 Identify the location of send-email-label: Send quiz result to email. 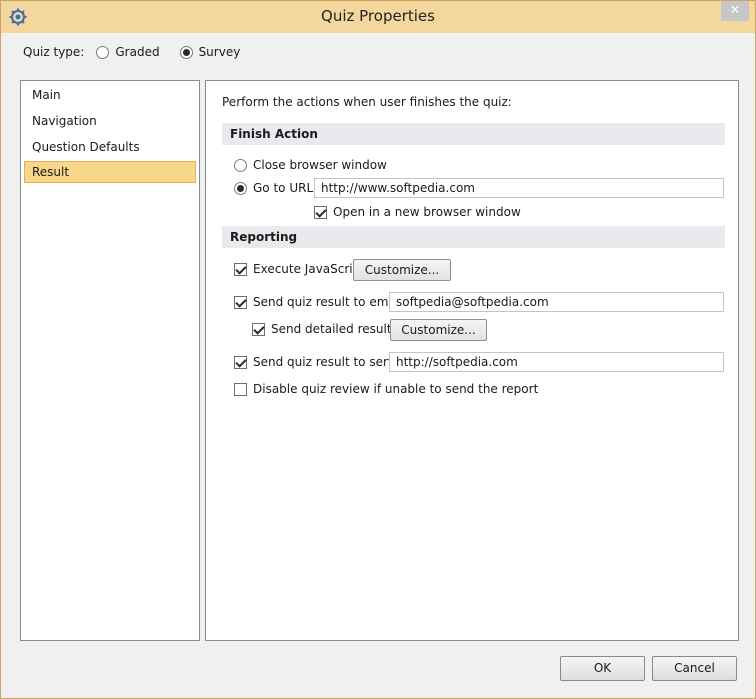
(328, 302).